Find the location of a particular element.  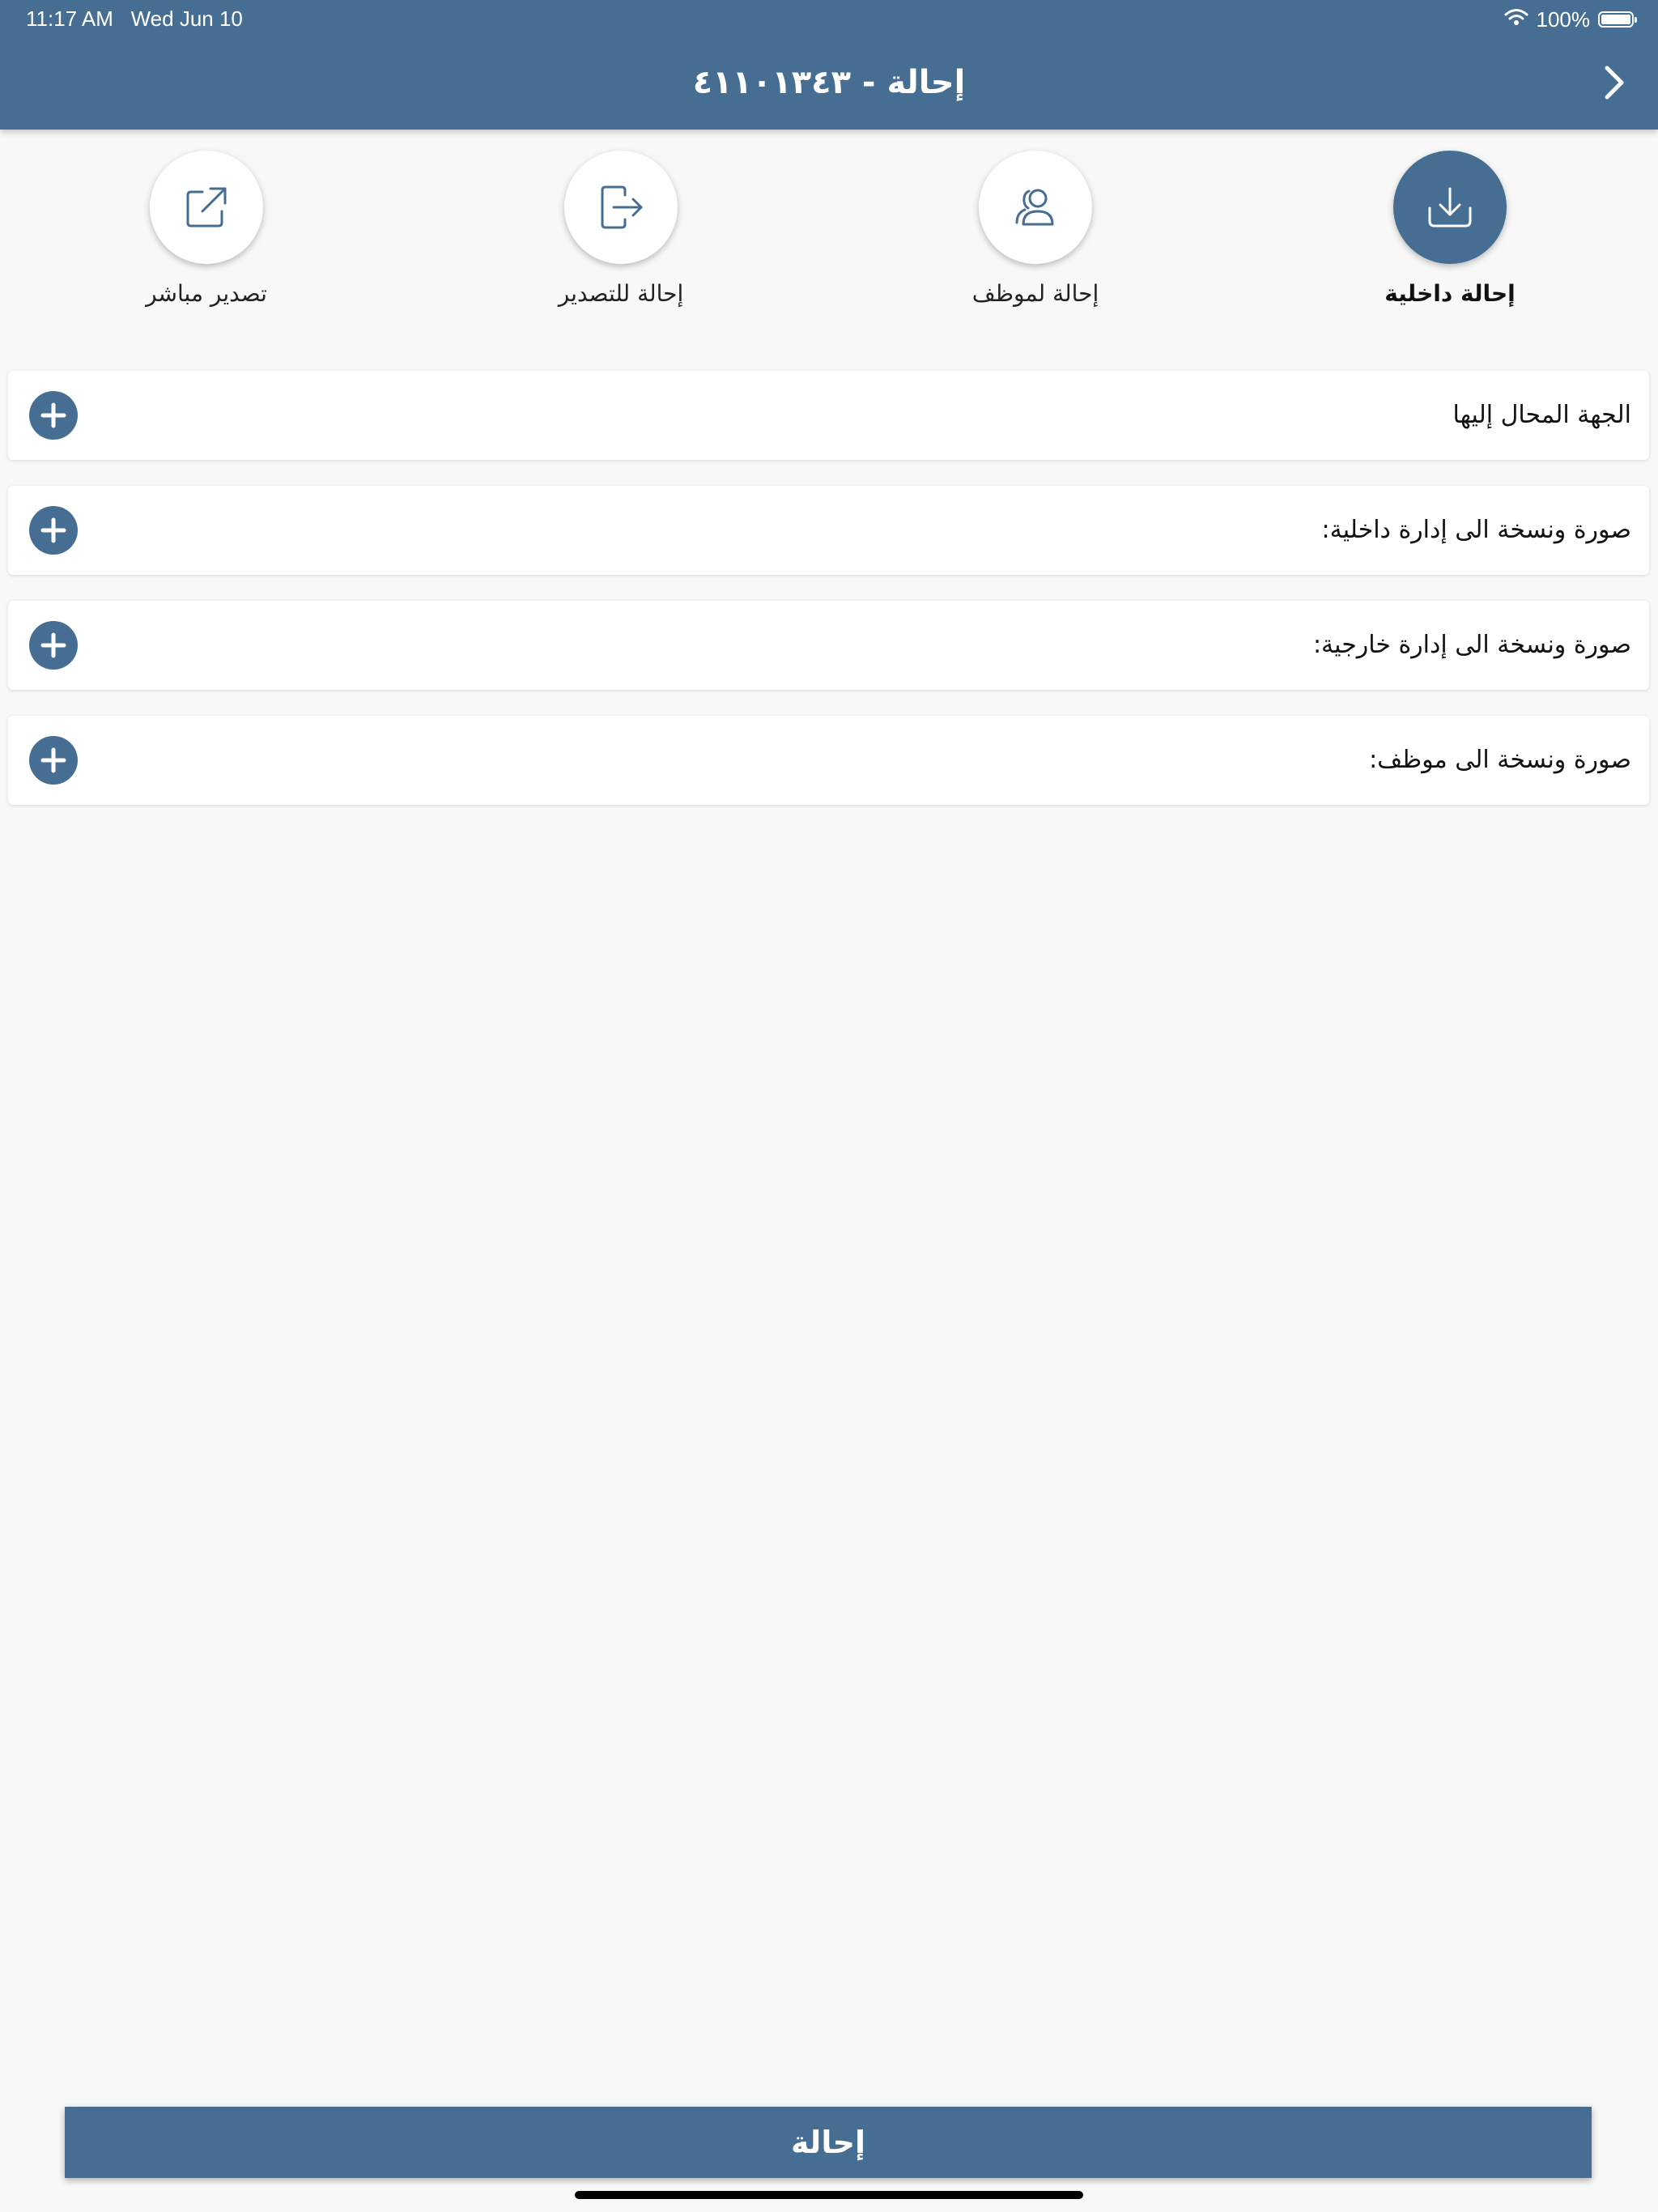

status-time: 11:17 AM Wed Jun 10 is located at coordinates (134, 19).